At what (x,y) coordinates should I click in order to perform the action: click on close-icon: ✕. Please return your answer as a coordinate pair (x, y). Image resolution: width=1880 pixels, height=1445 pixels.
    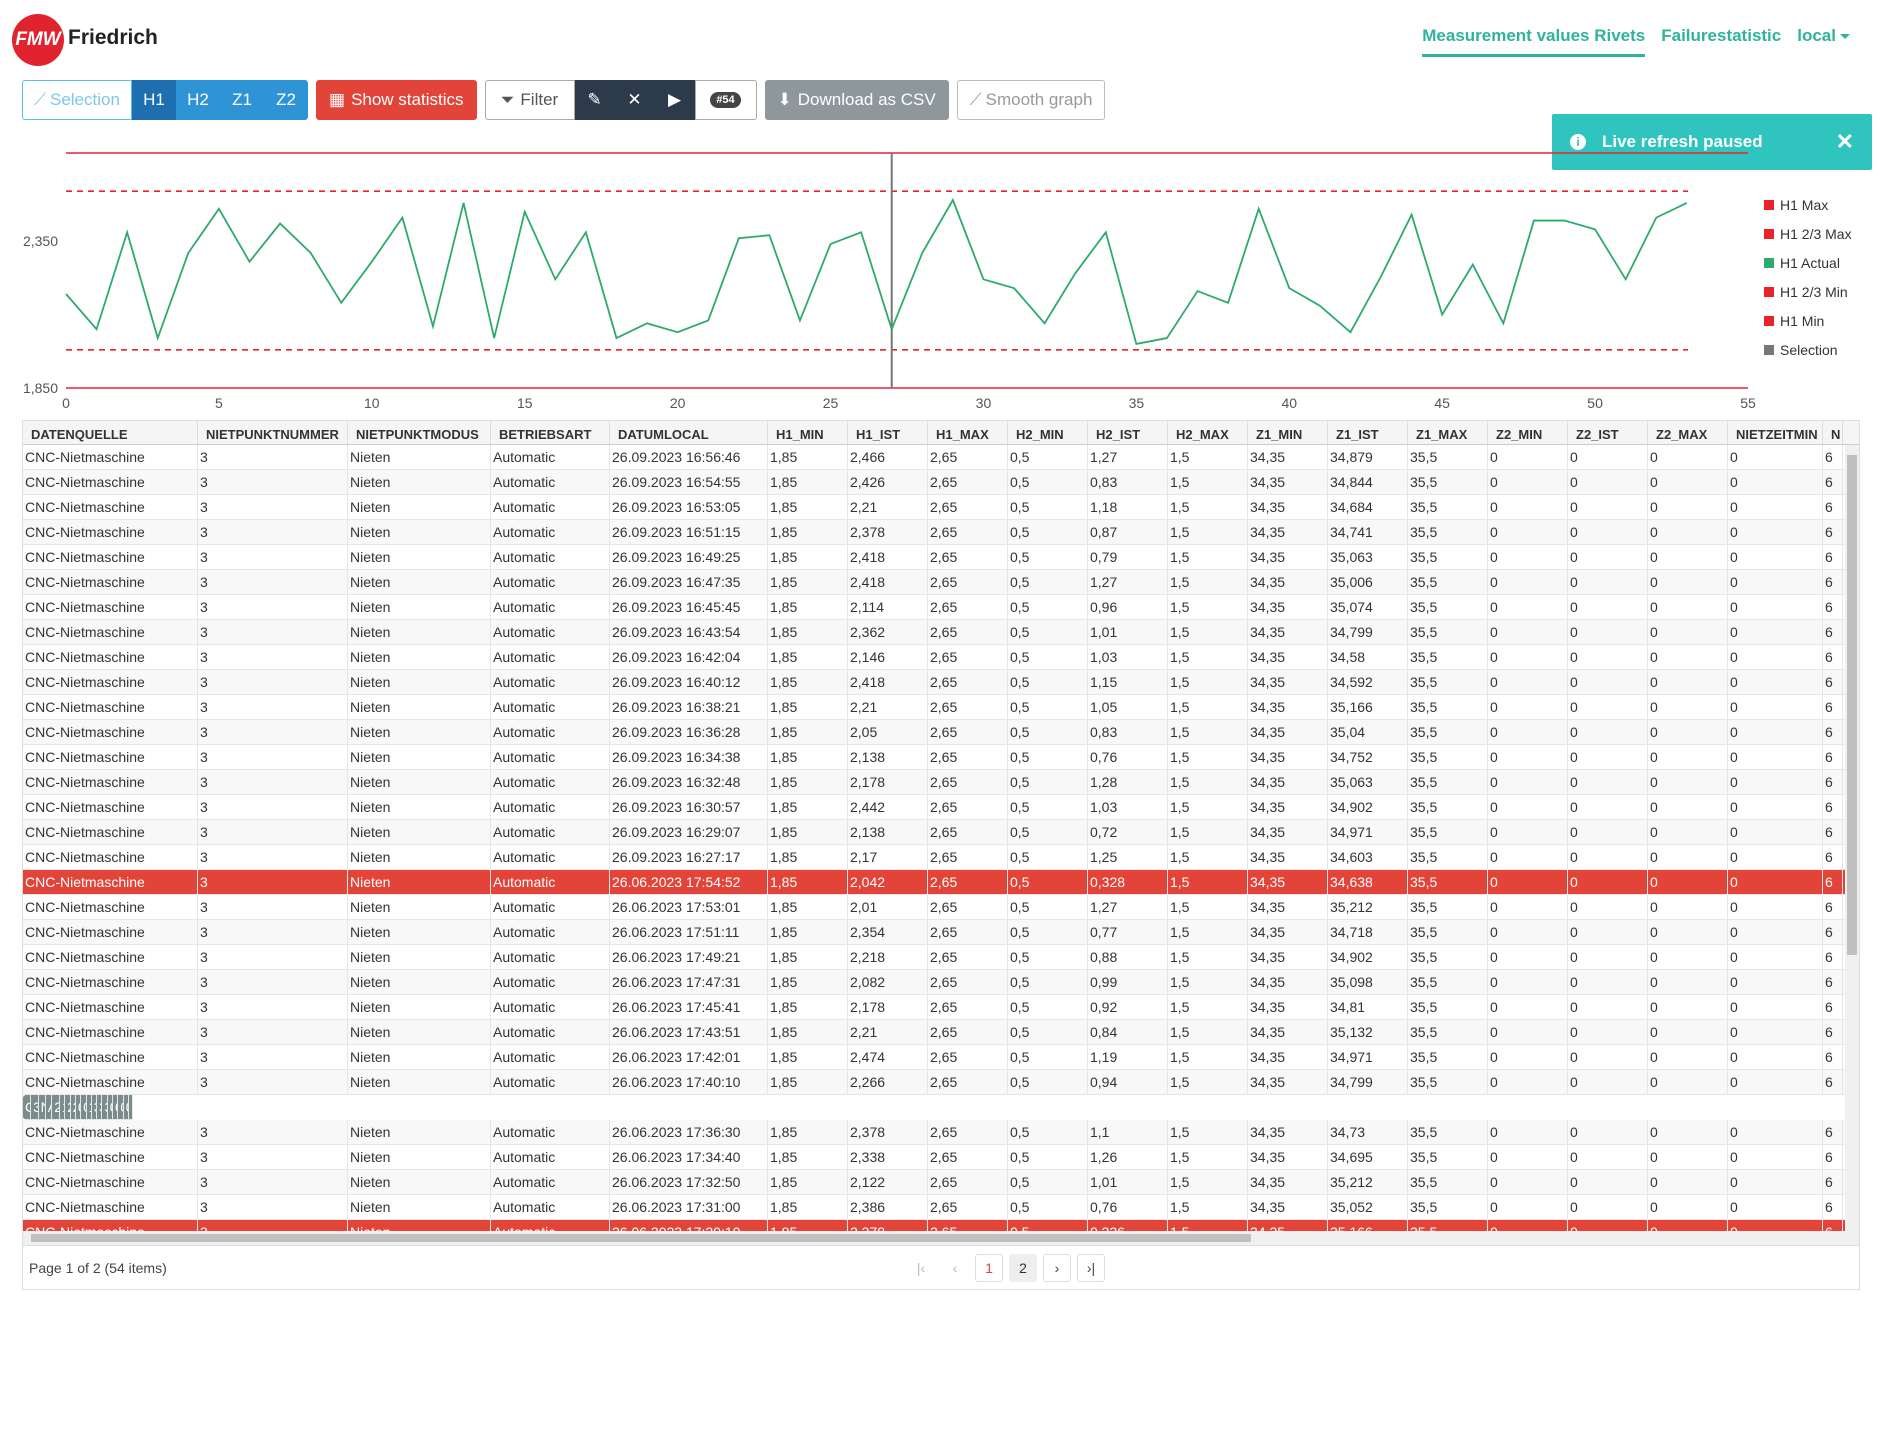
    Looking at the image, I should click on (1845, 142).